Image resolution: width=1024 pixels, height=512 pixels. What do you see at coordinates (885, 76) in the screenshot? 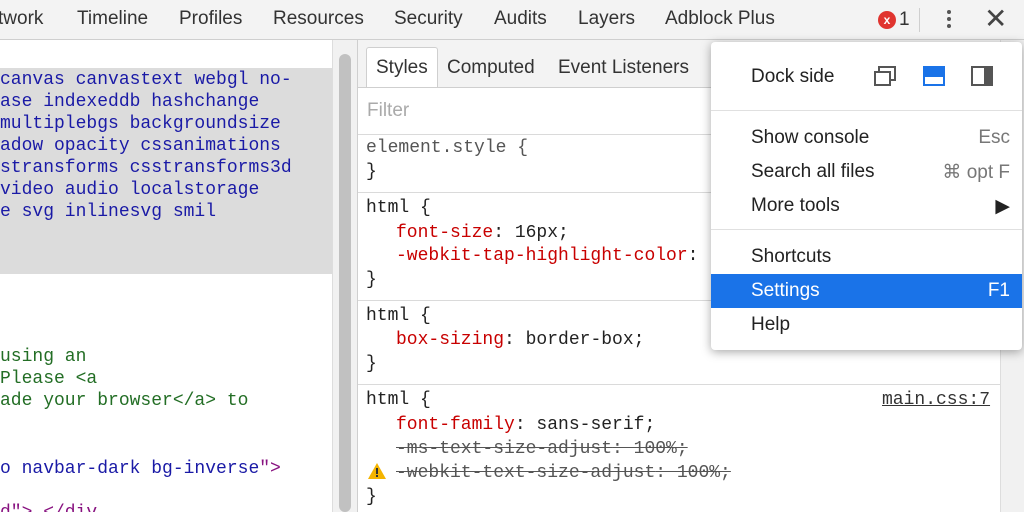
I see `undock-window-icon` at bounding box center [885, 76].